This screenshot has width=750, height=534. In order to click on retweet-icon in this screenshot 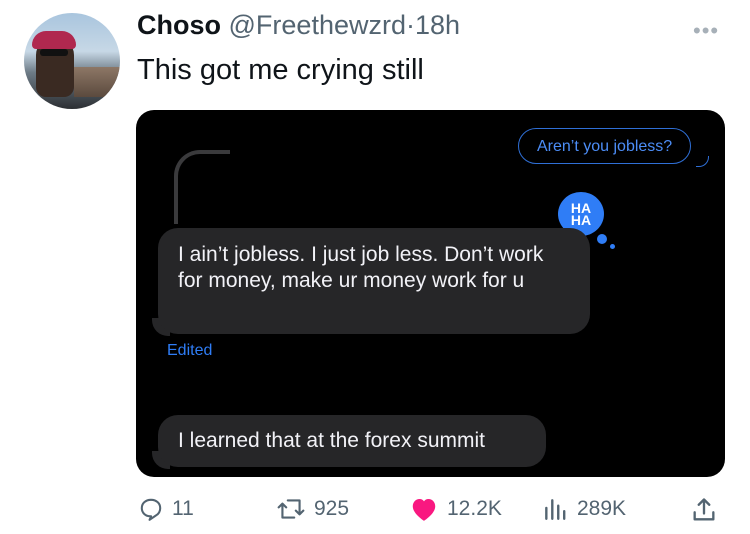, I will do `click(291, 509)`.